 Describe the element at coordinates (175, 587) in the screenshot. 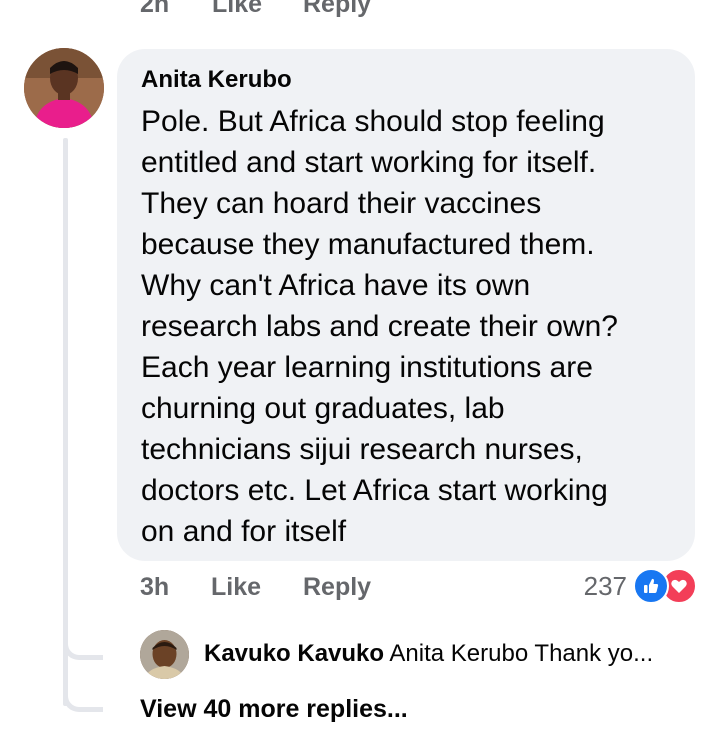

I see `comment-time: 3h` at that location.